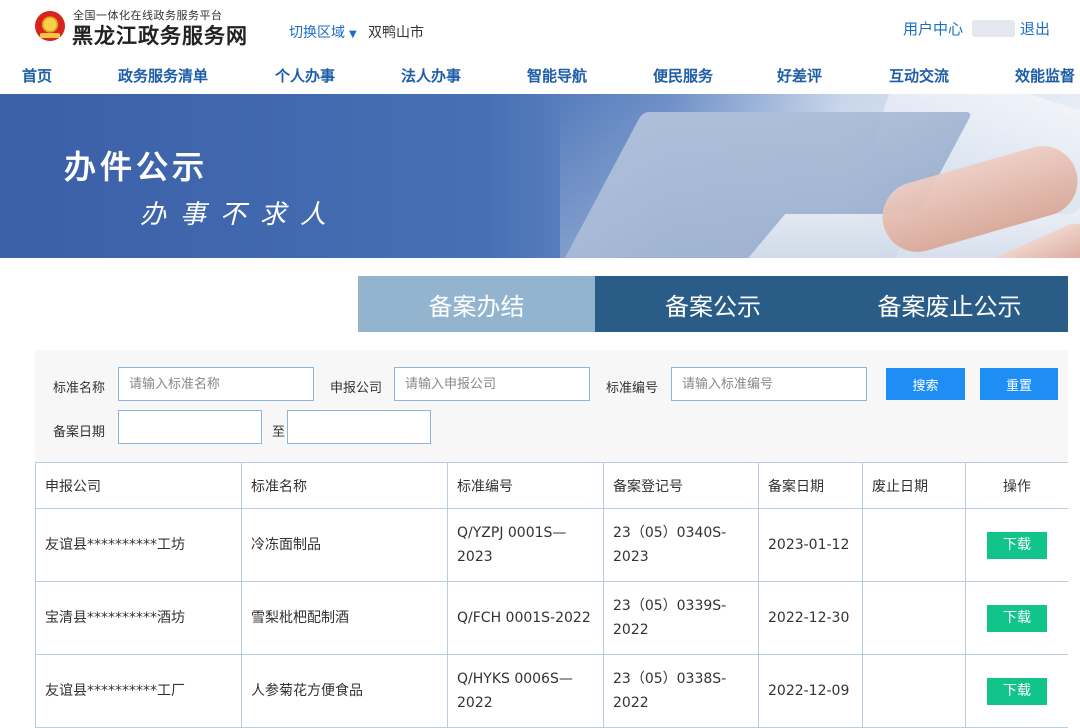  Describe the element at coordinates (344, 485) in the screenshot. I see `column-header-name: 标准名称` at that location.